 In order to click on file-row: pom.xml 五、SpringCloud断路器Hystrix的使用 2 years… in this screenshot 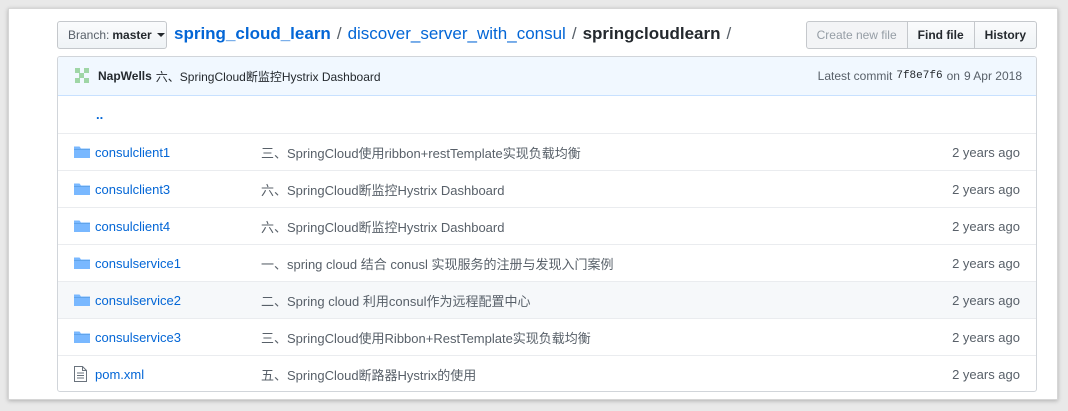, I will do `click(547, 373)`.